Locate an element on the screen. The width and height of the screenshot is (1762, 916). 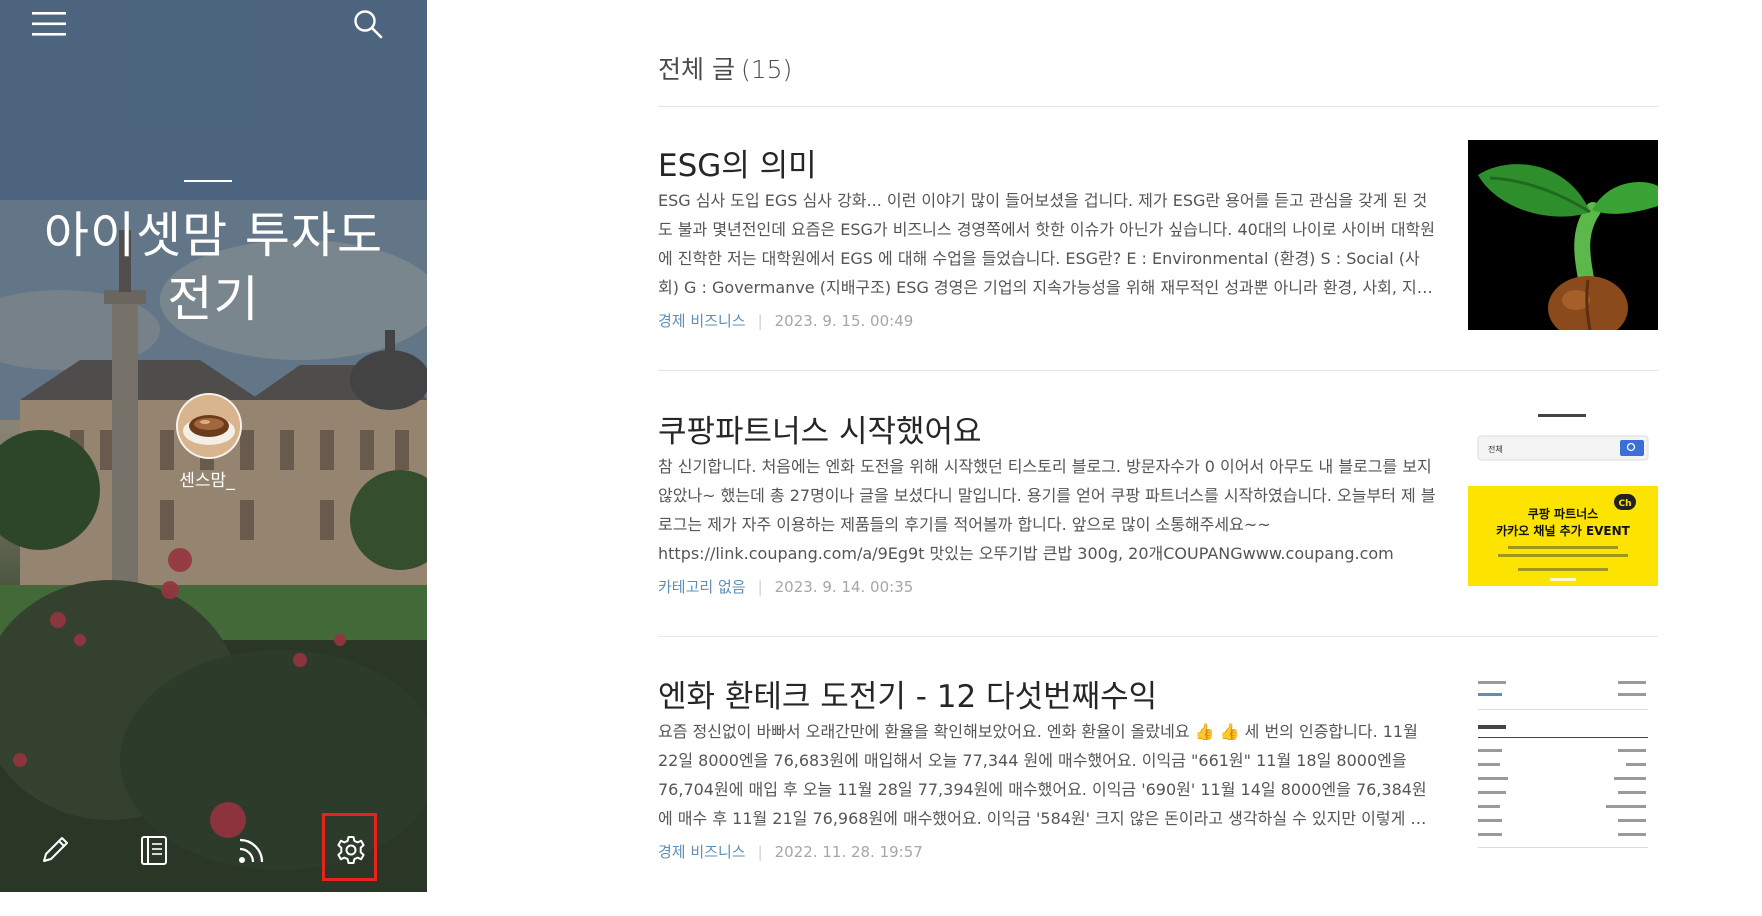
thumb-banner-line1: 쿠팡 파트너스 is located at coordinates (1563, 513).